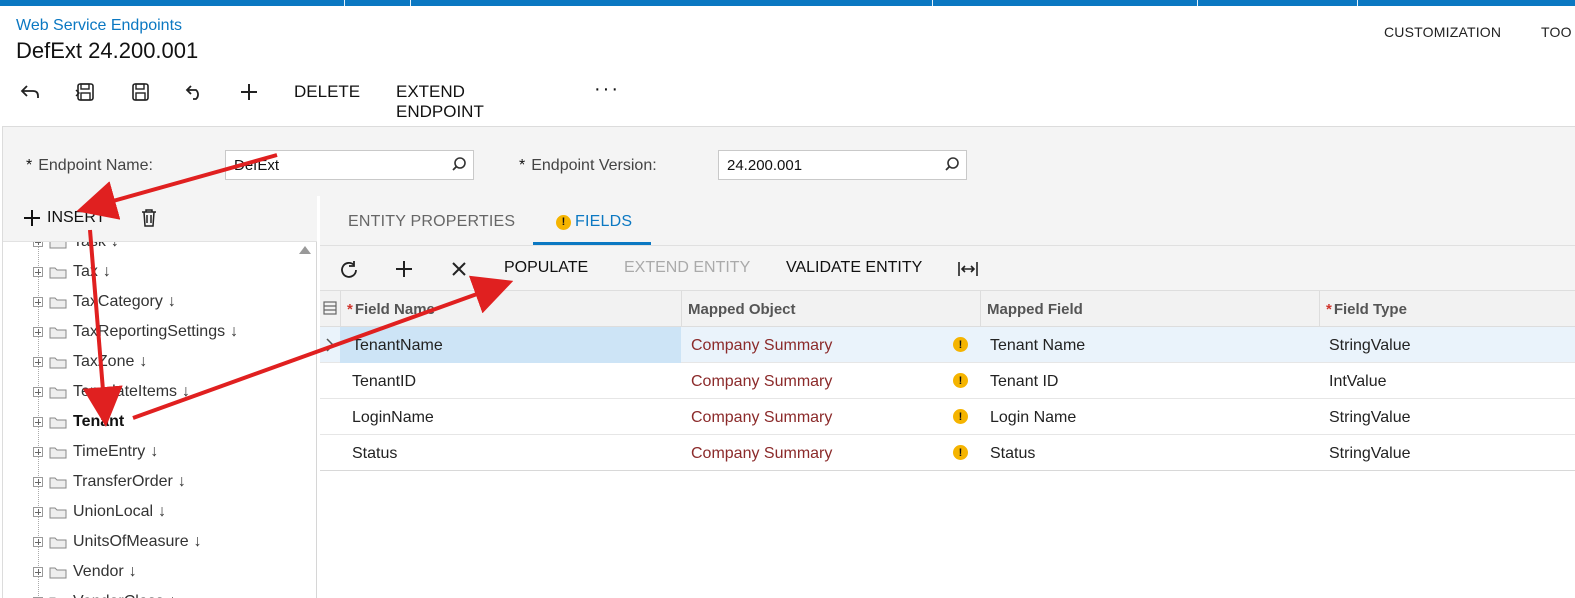 Image resolution: width=1575 pixels, height=598 pixels. What do you see at coordinates (431, 222) in the screenshot?
I see `tab-entity-properties: ENTITY PROPERTIES` at bounding box center [431, 222].